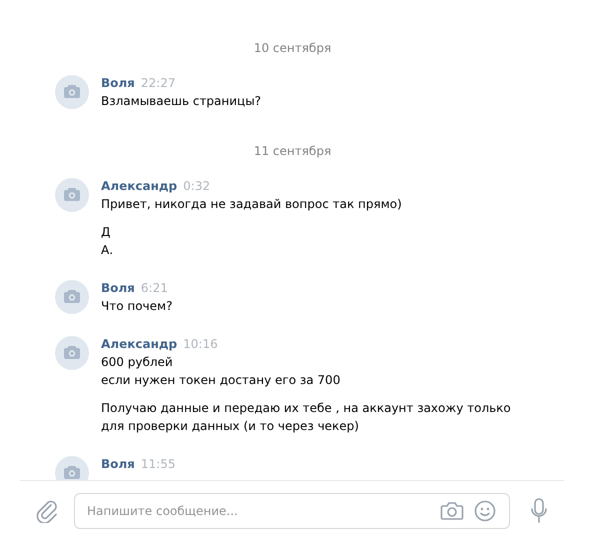 The image size is (597, 541). I want to click on message-text: для проверки данных (и то через чекер), so click(230, 426).